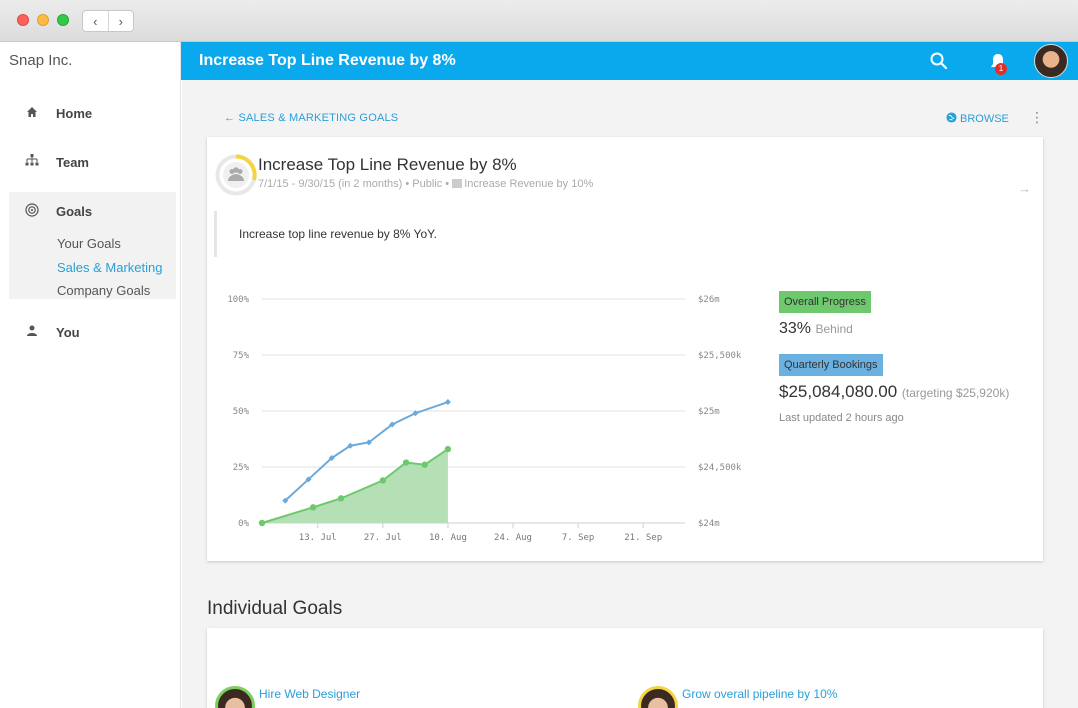  Describe the element at coordinates (720, 356) in the screenshot. I see `y-right-tick-label: $25,500k` at that location.